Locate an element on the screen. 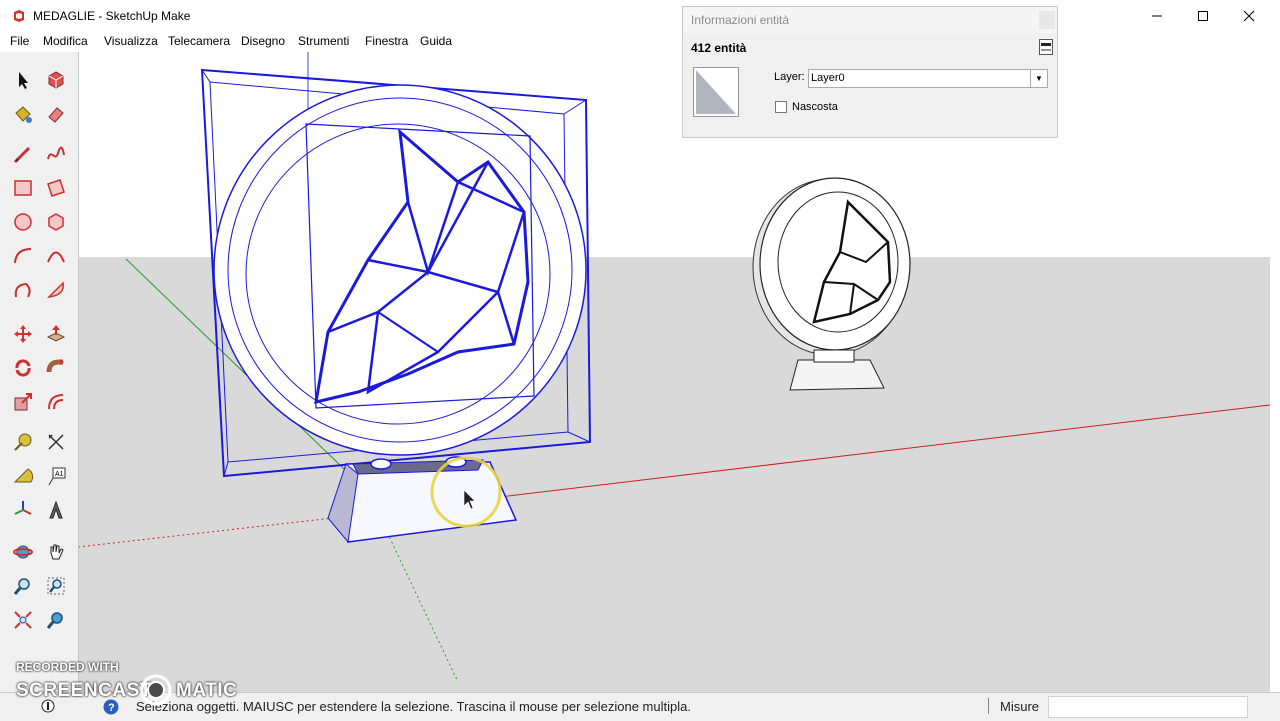  arc-icon is located at coordinates (23, 256).